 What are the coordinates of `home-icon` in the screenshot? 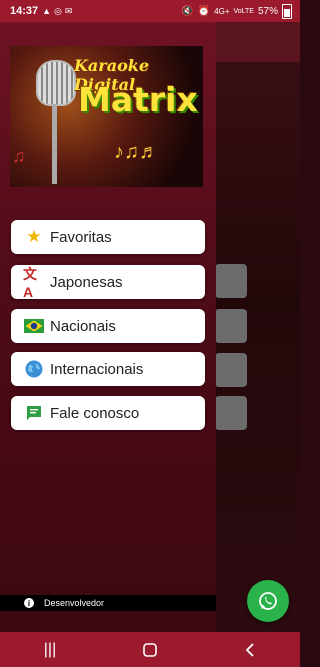 It's located at (150, 650).